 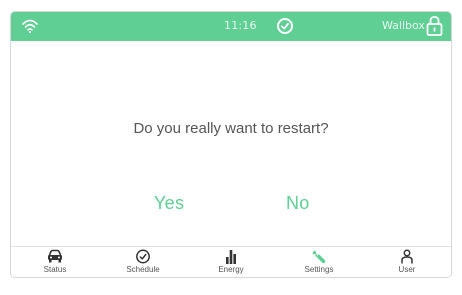 I want to click on nav-item-schedule: Schedule, so click(x=143, y=262).